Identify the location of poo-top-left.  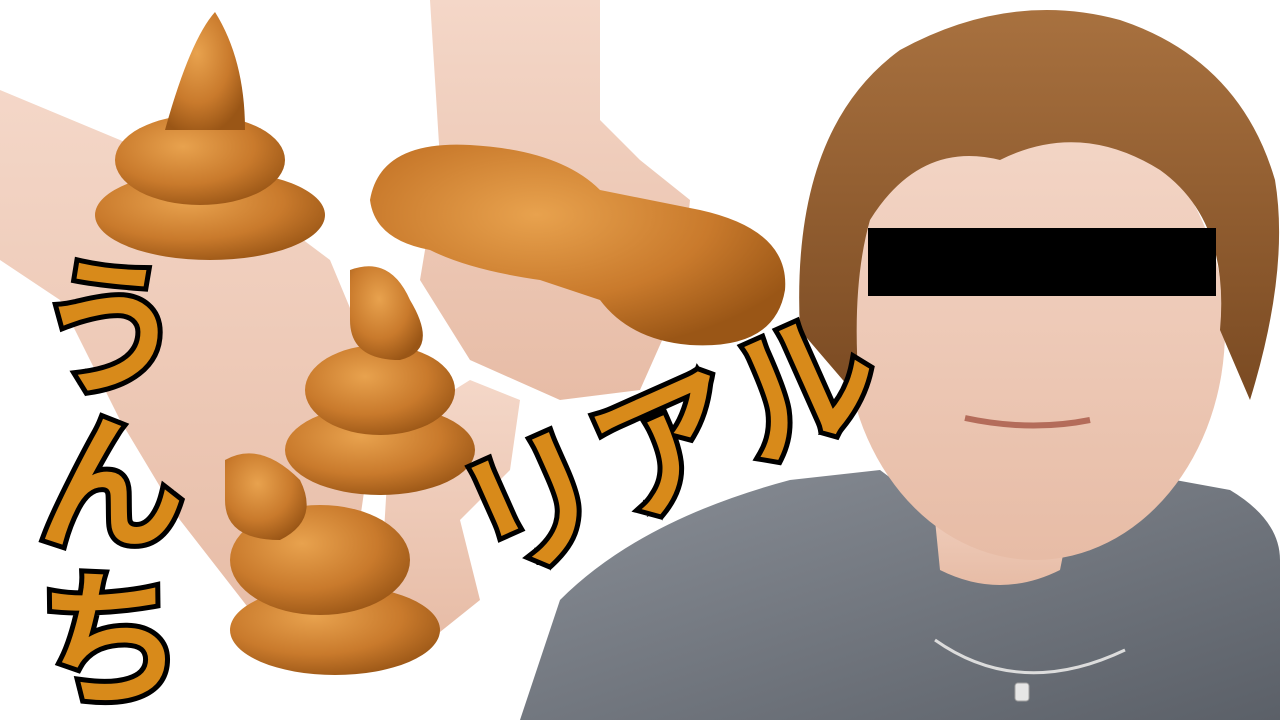
(210, 136).